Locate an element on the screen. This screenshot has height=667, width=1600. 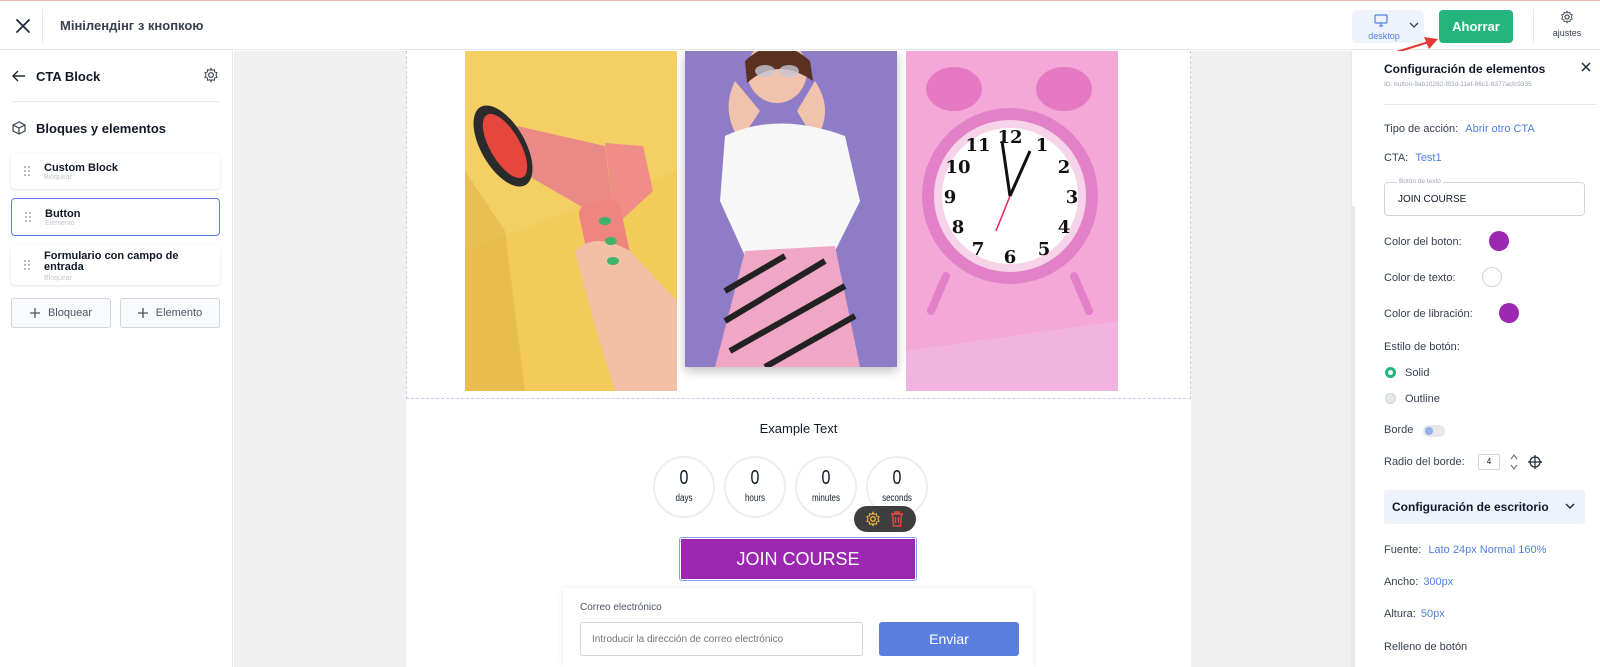
item-name: Formulario con campo de entrada is located at coordinates (111, 261).